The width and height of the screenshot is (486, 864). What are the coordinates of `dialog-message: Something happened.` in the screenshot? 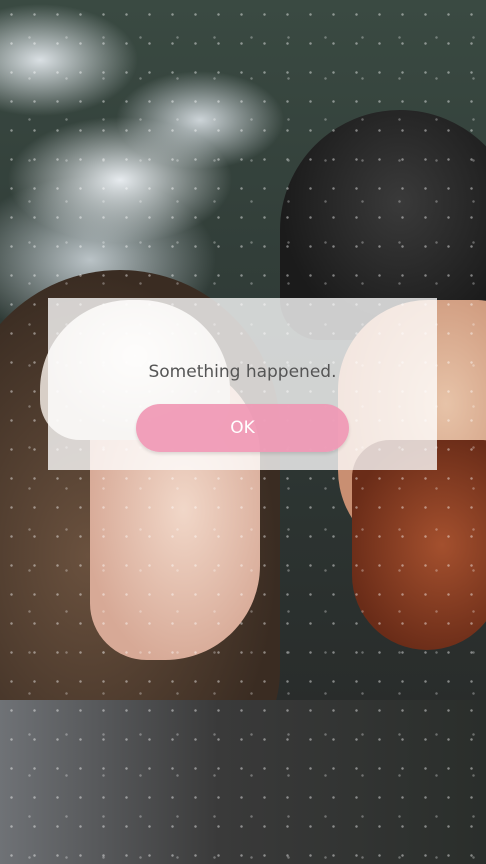 It's located at (242, 372).